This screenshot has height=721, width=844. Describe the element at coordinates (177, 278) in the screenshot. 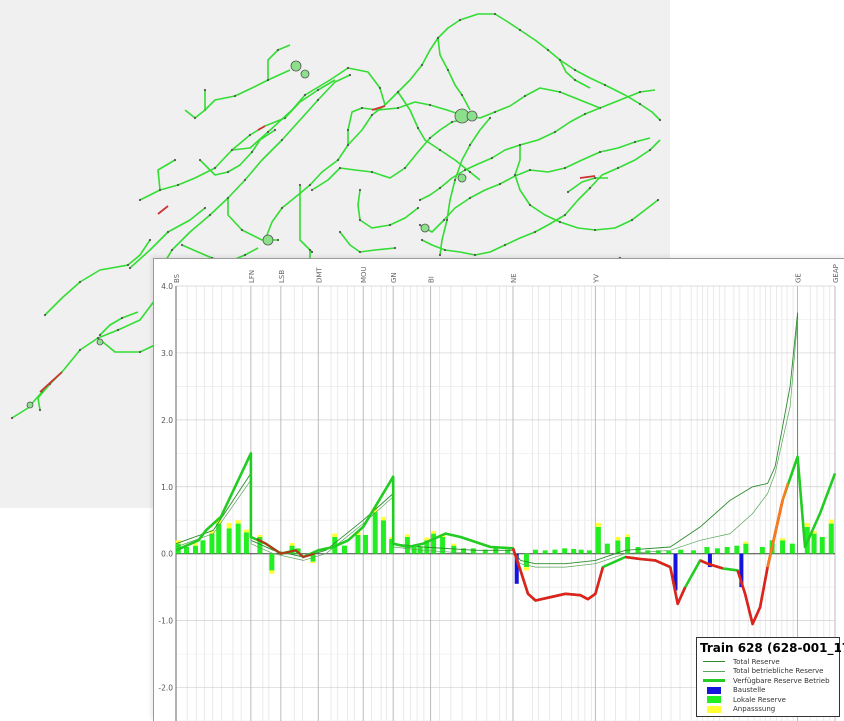

I see `station-label-bs: BS` at that location.